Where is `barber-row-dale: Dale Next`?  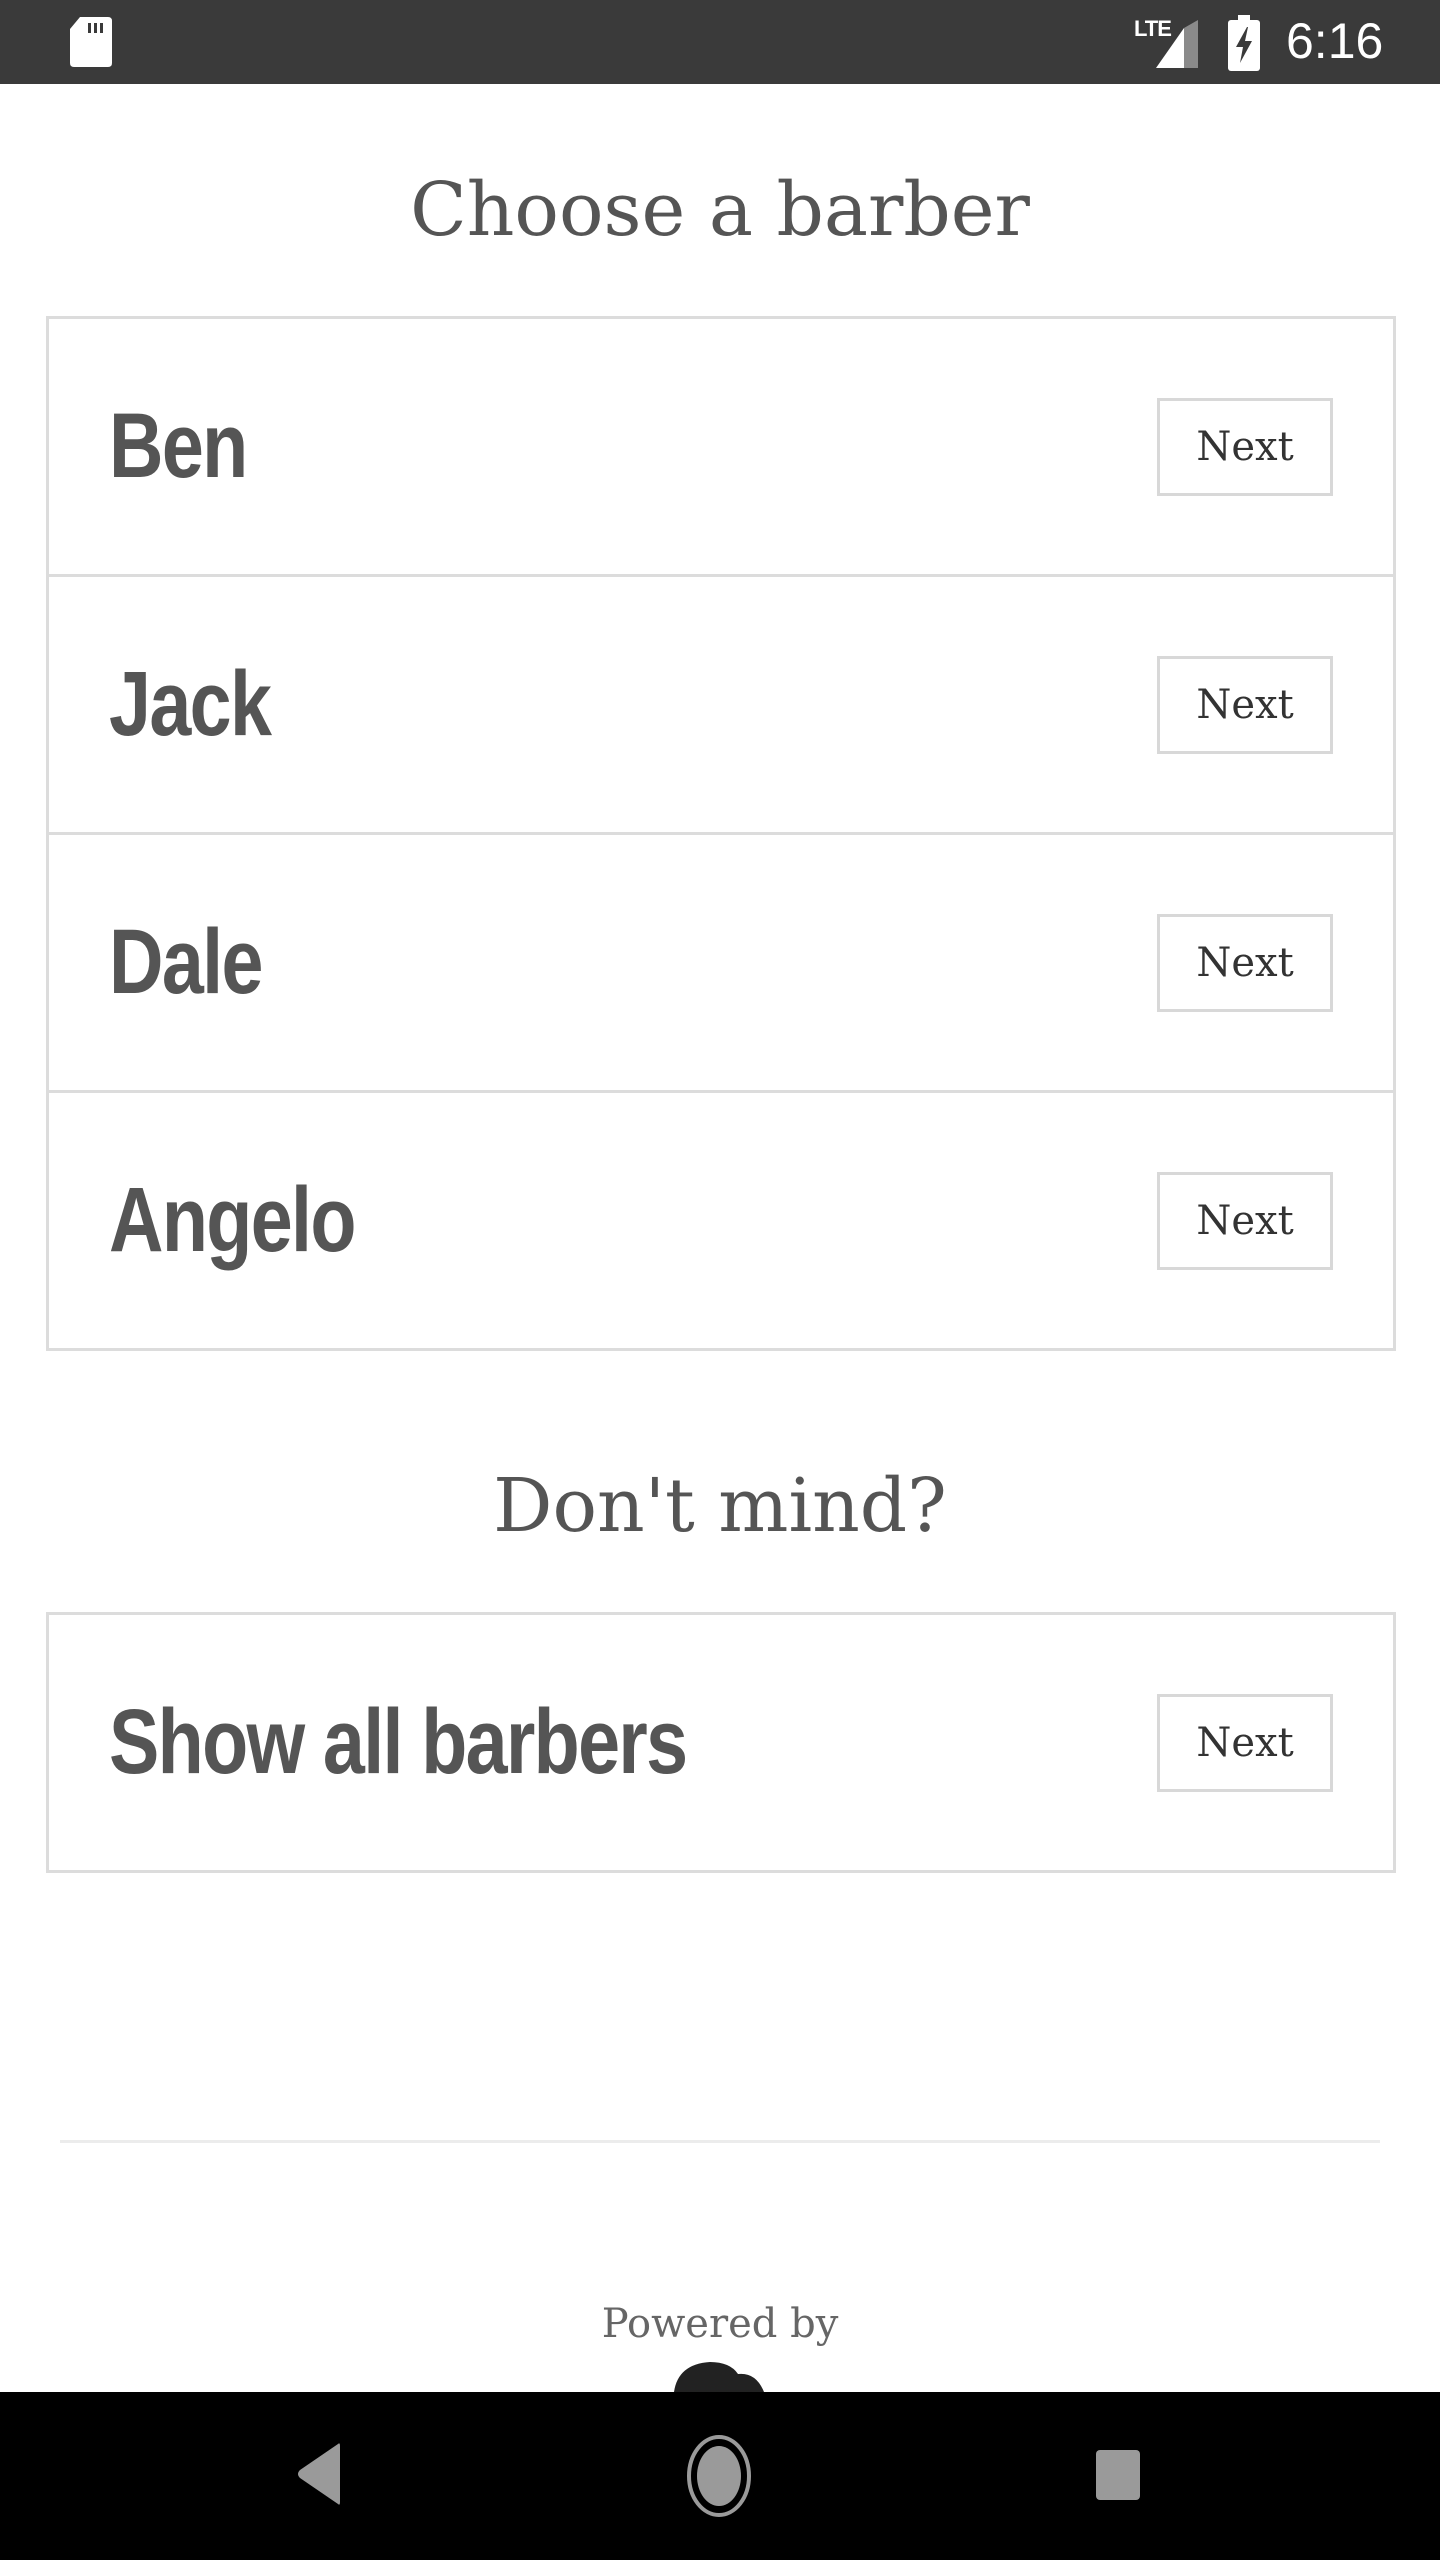
barber-row-dale: Dale Next is located at coordinates (721, 961).